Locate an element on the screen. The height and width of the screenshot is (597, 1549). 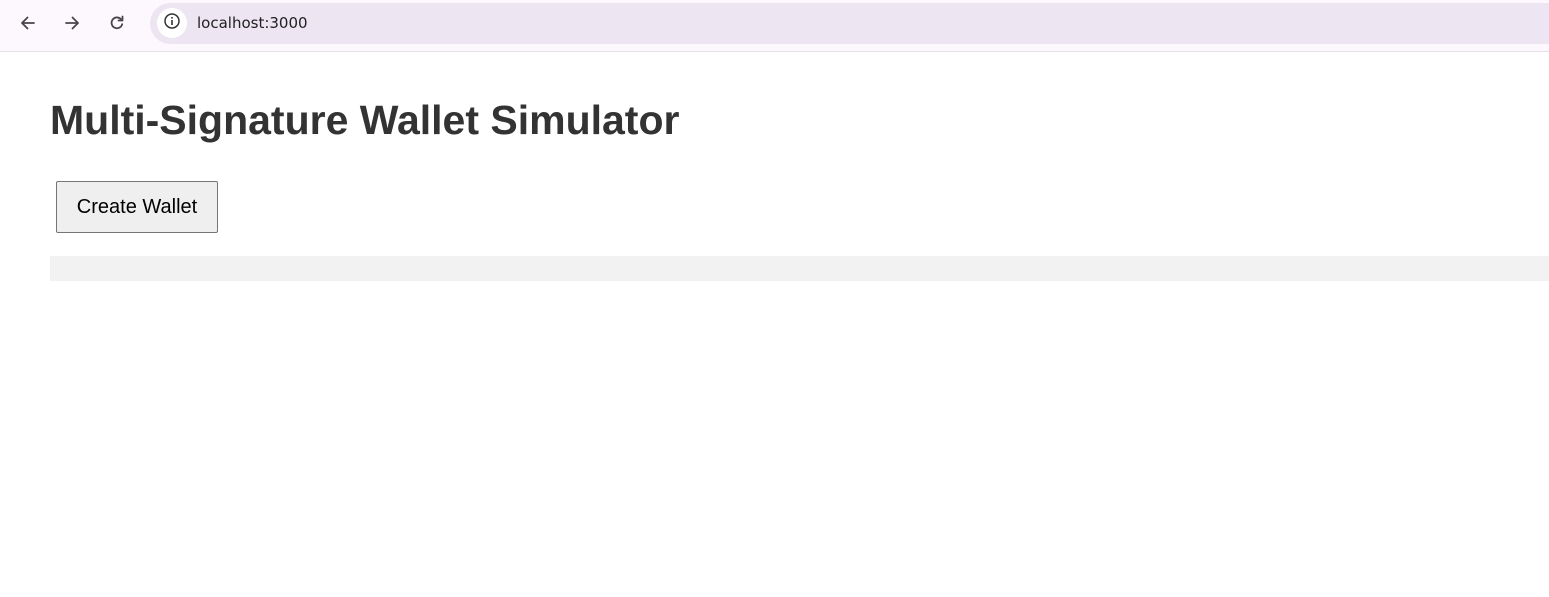
address-bar: localhost:3000 is located at coordinates (849, 23).